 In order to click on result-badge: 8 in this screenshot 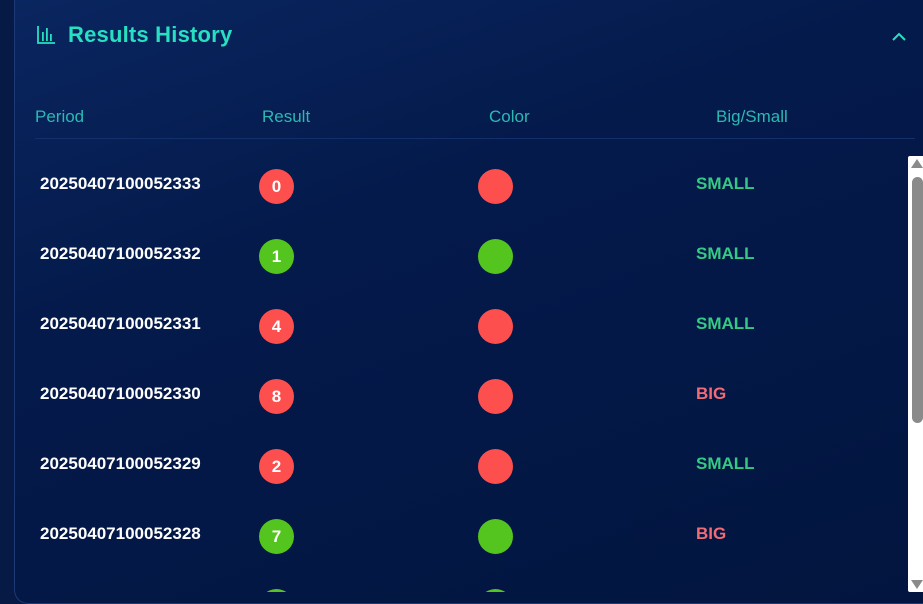, I will do `click(276, 396)`.